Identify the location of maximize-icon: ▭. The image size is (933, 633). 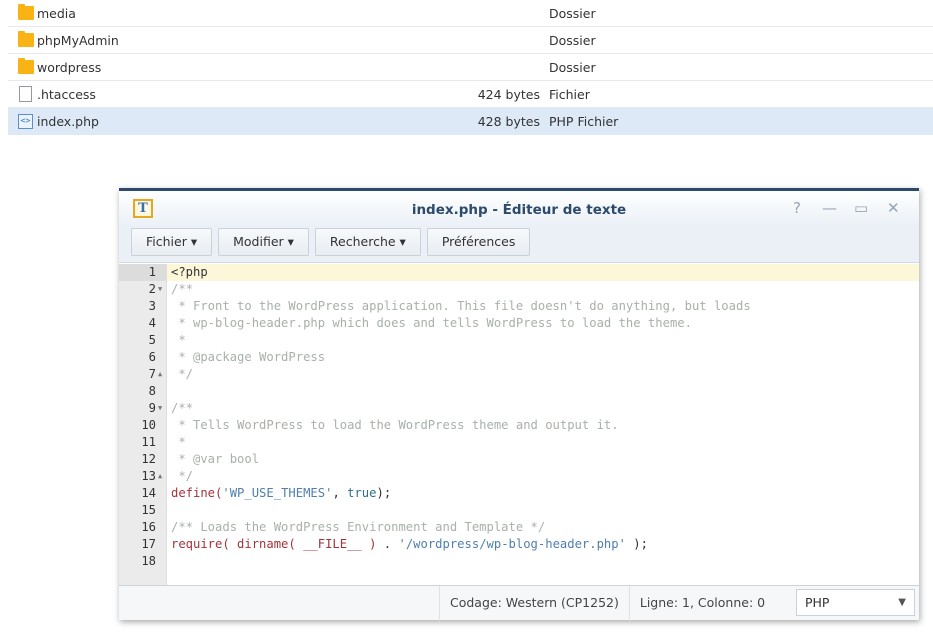
(861, 208).